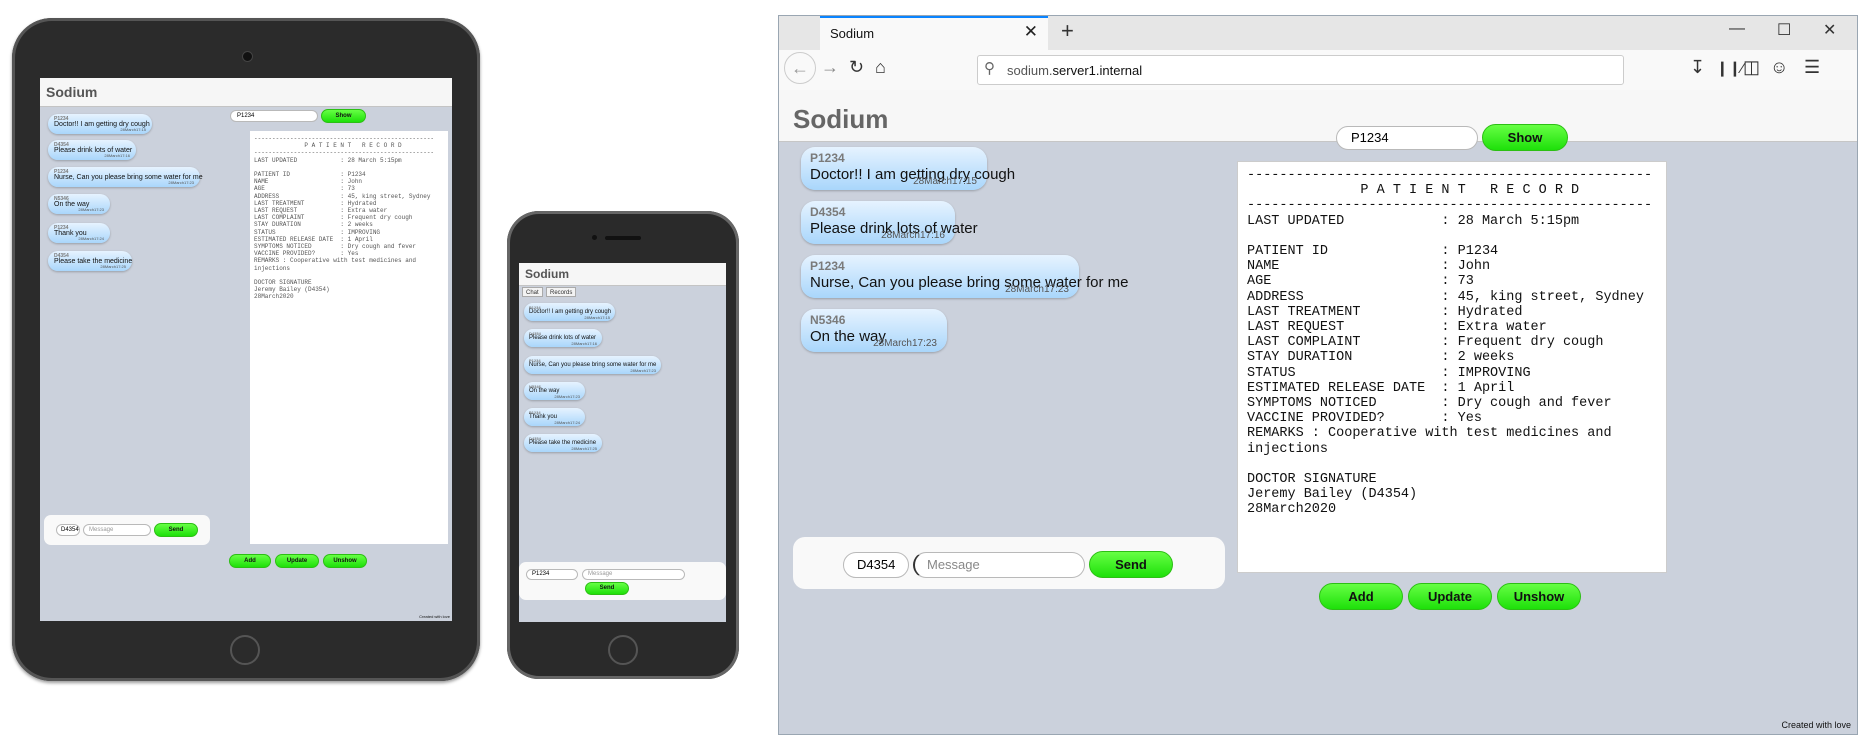 The image size is (1860, 750). Describe the element at coordinates (989, 68) in the screenshot. I see `search-icon: ⚲` at that location.